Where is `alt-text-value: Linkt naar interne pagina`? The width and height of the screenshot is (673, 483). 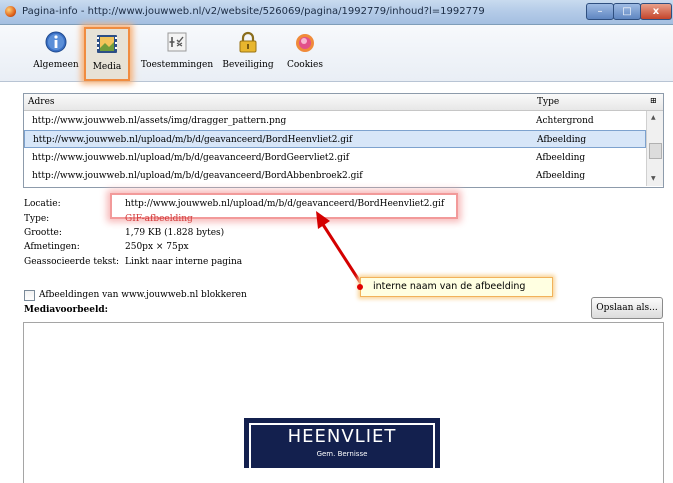
alt-text-value: Linkt naar interne pagina is located at coordinates (184, 262).